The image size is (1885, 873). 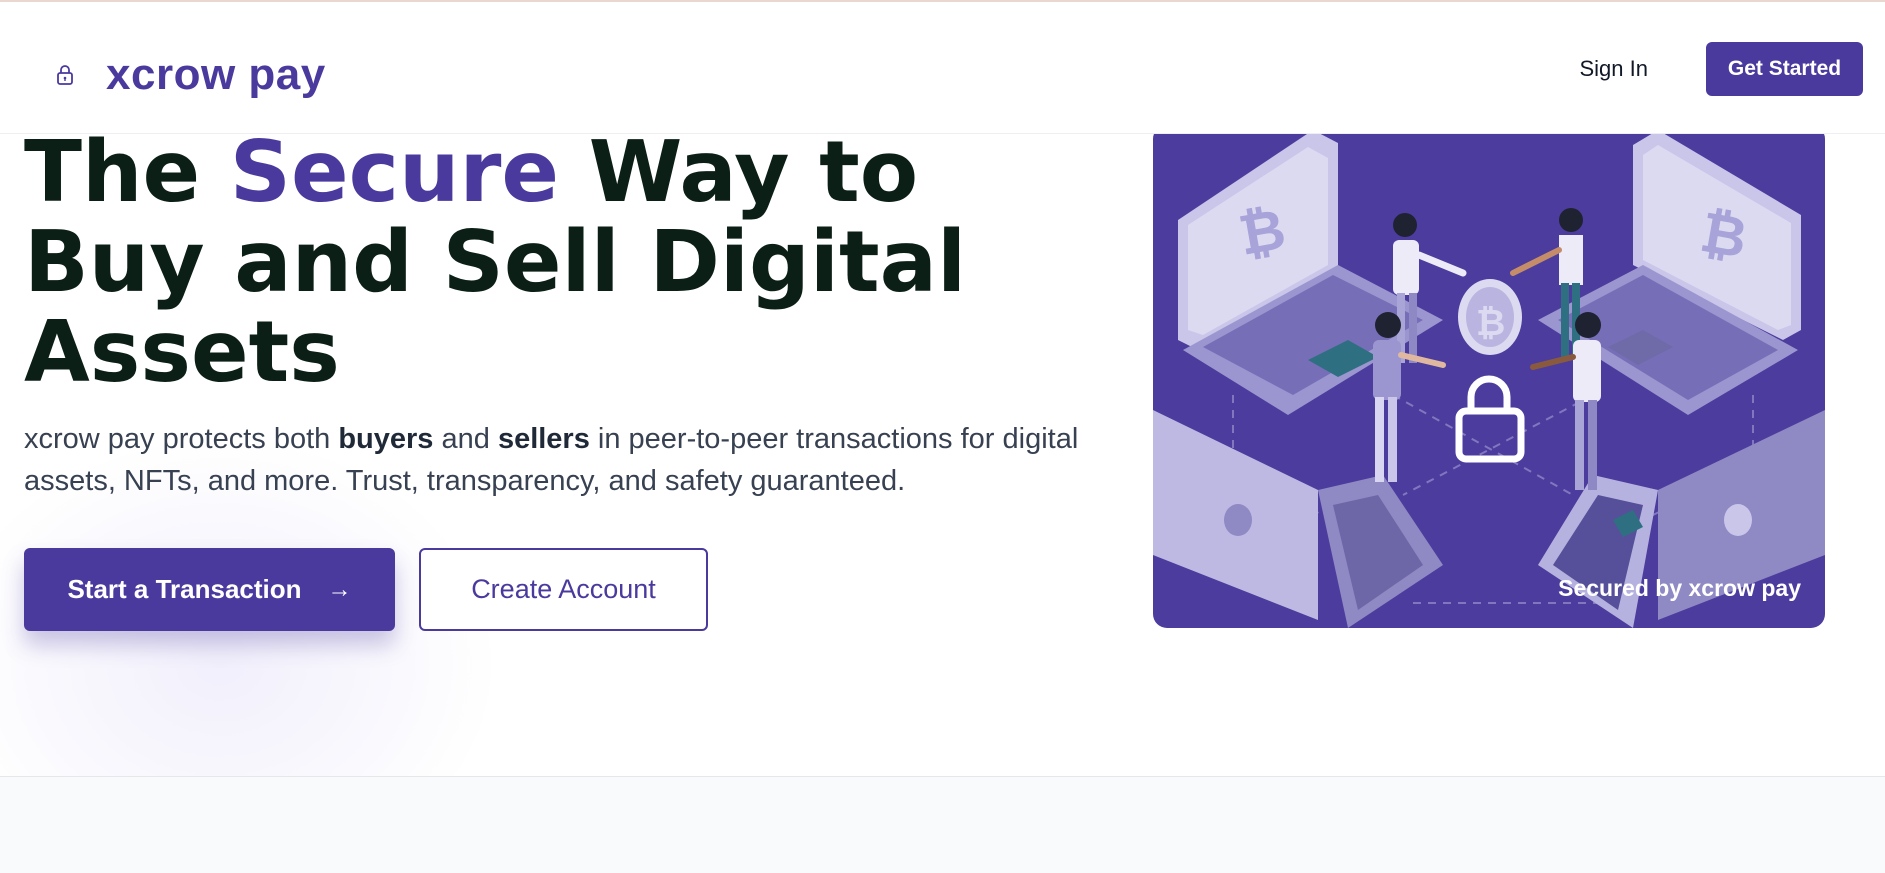 I want to click on hero-title-part1: The, so click(x=127, y=172).